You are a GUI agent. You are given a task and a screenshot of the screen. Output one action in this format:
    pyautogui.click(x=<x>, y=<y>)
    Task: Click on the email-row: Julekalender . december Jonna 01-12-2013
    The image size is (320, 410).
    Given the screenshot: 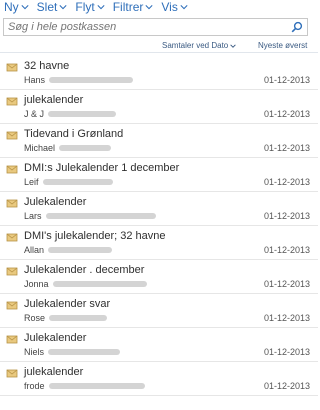 What is the action you would take?
    pyautogui.click(x=159, y=277)
    